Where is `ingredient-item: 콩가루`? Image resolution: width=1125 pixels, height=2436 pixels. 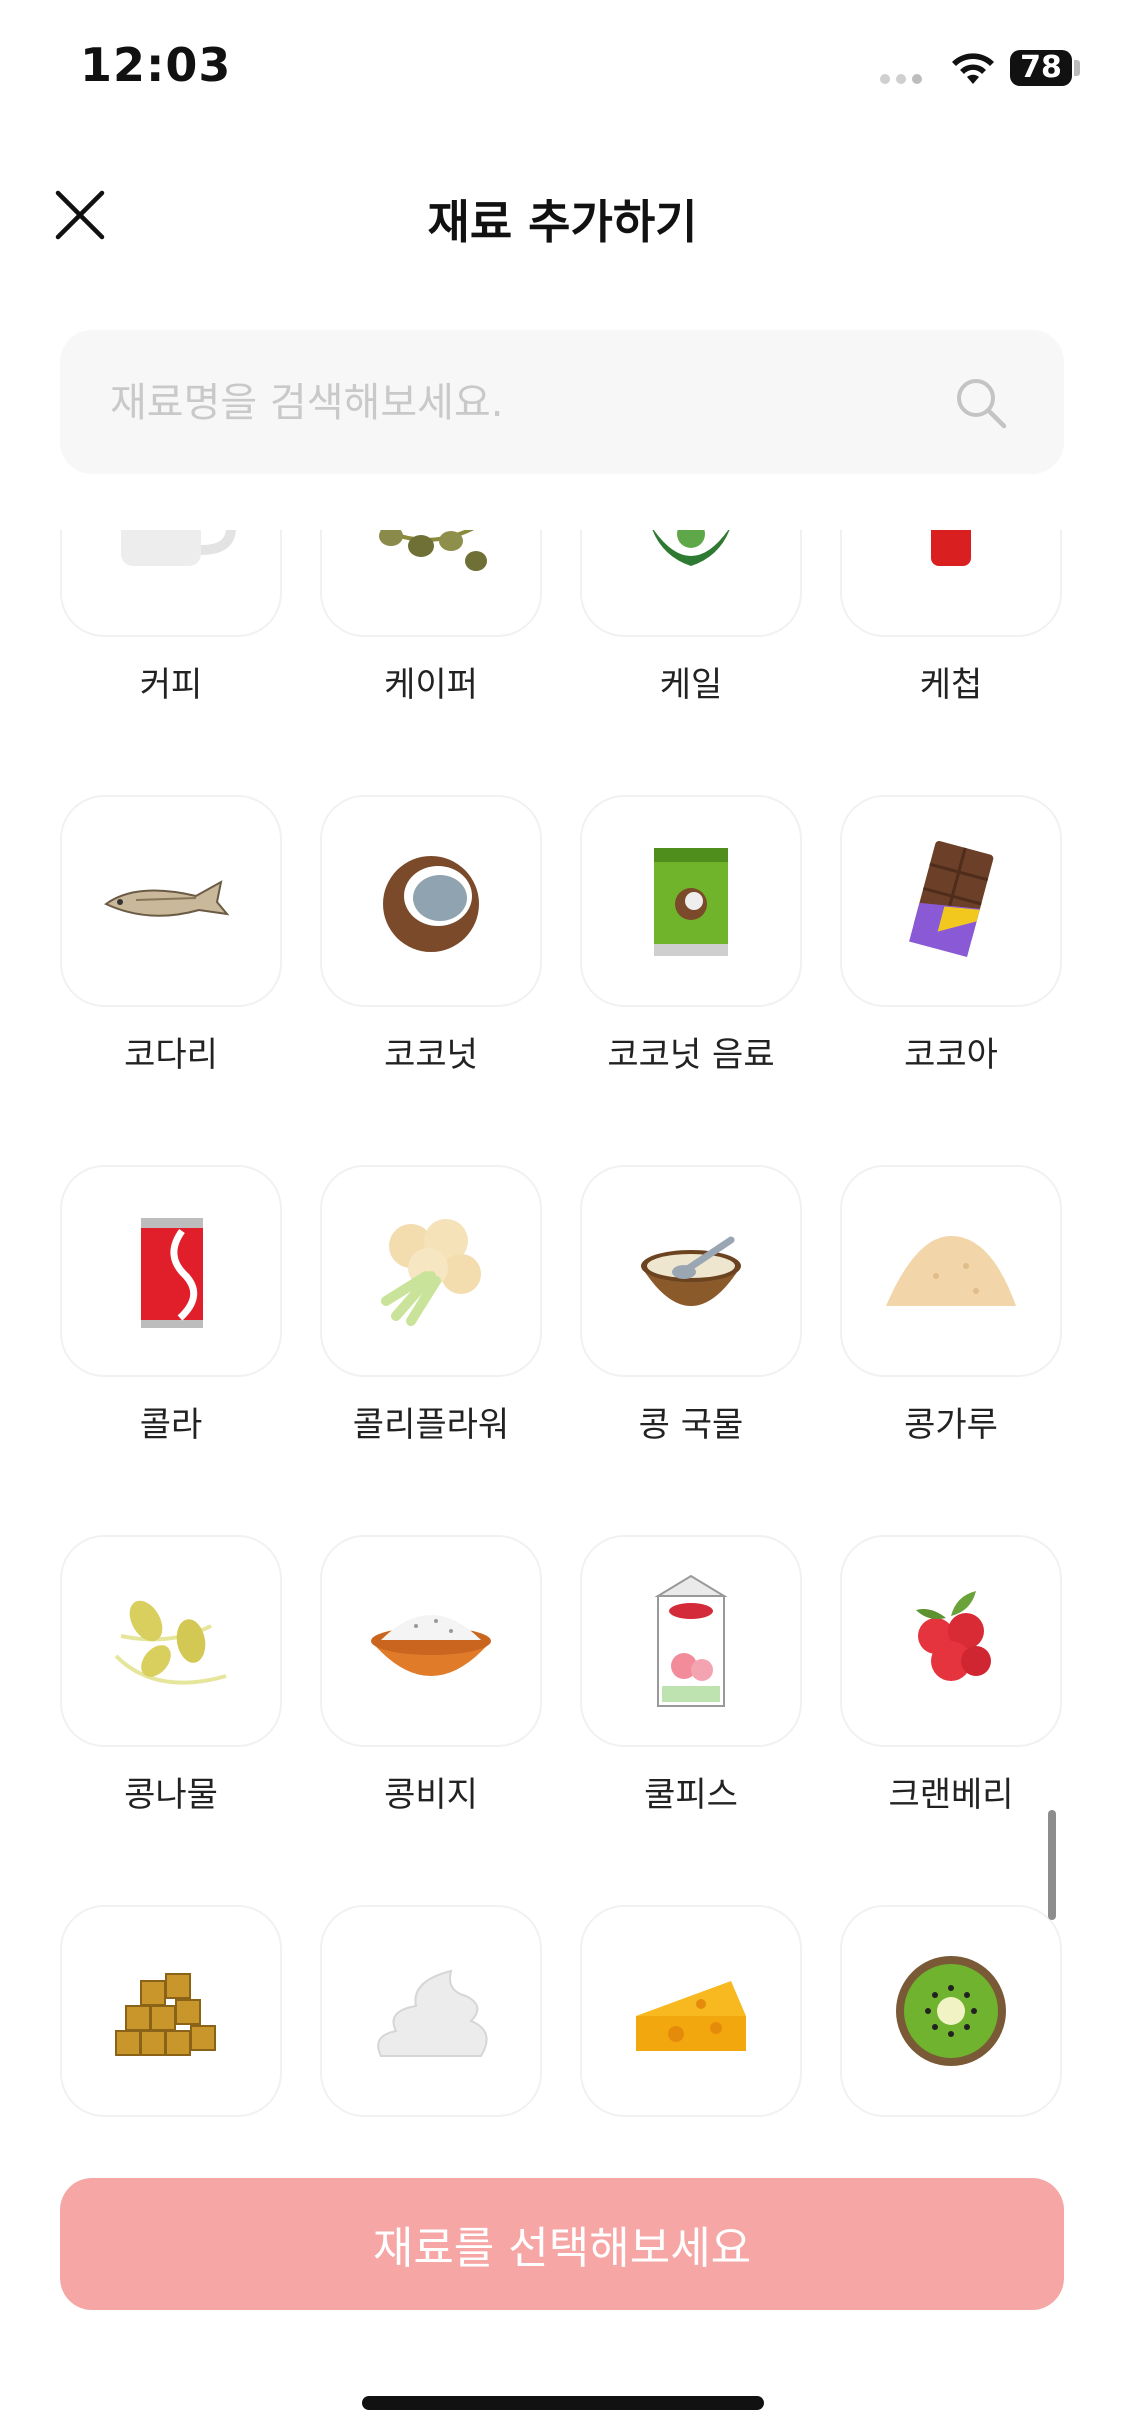
ingredient-item: 콩가루 is located at coordinates (951, 1321).